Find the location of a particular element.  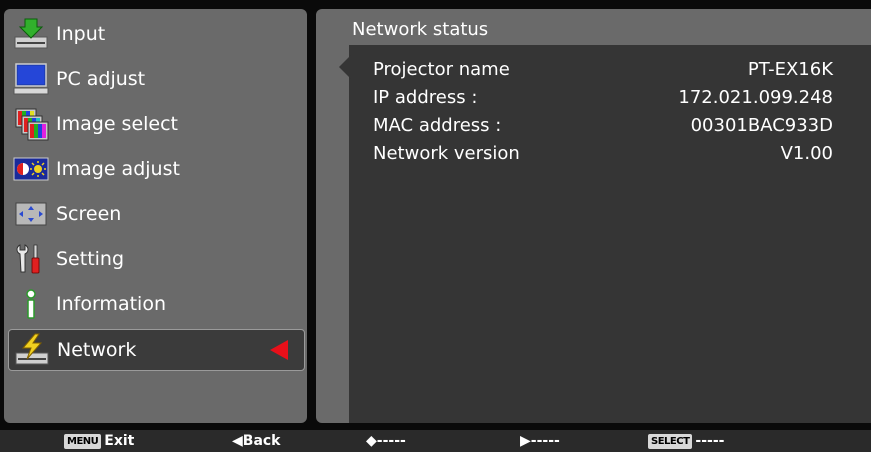

row-label: Projector name is located at coordinates (441, 69).